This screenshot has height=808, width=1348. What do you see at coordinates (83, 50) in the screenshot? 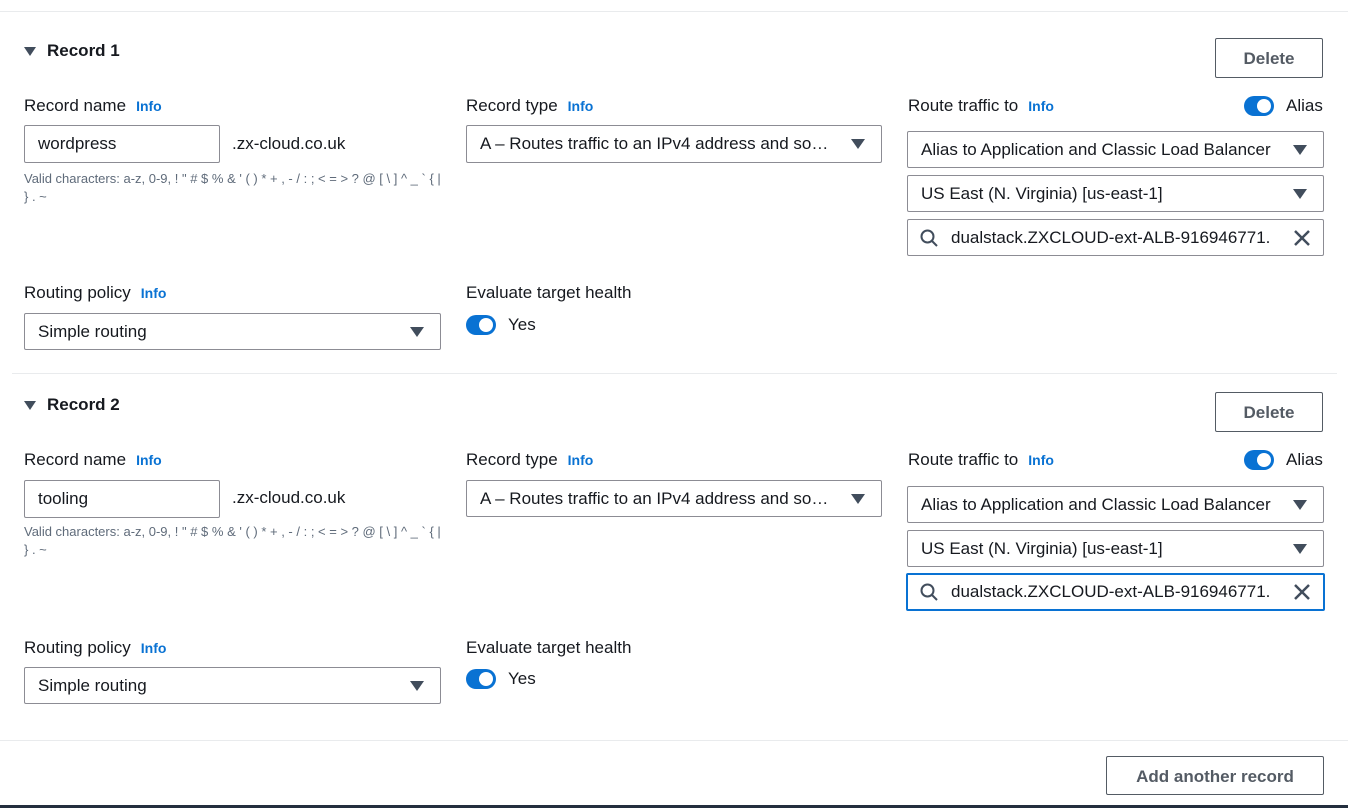
I see `record-title: Record 1` at bounding box center [83, 50].